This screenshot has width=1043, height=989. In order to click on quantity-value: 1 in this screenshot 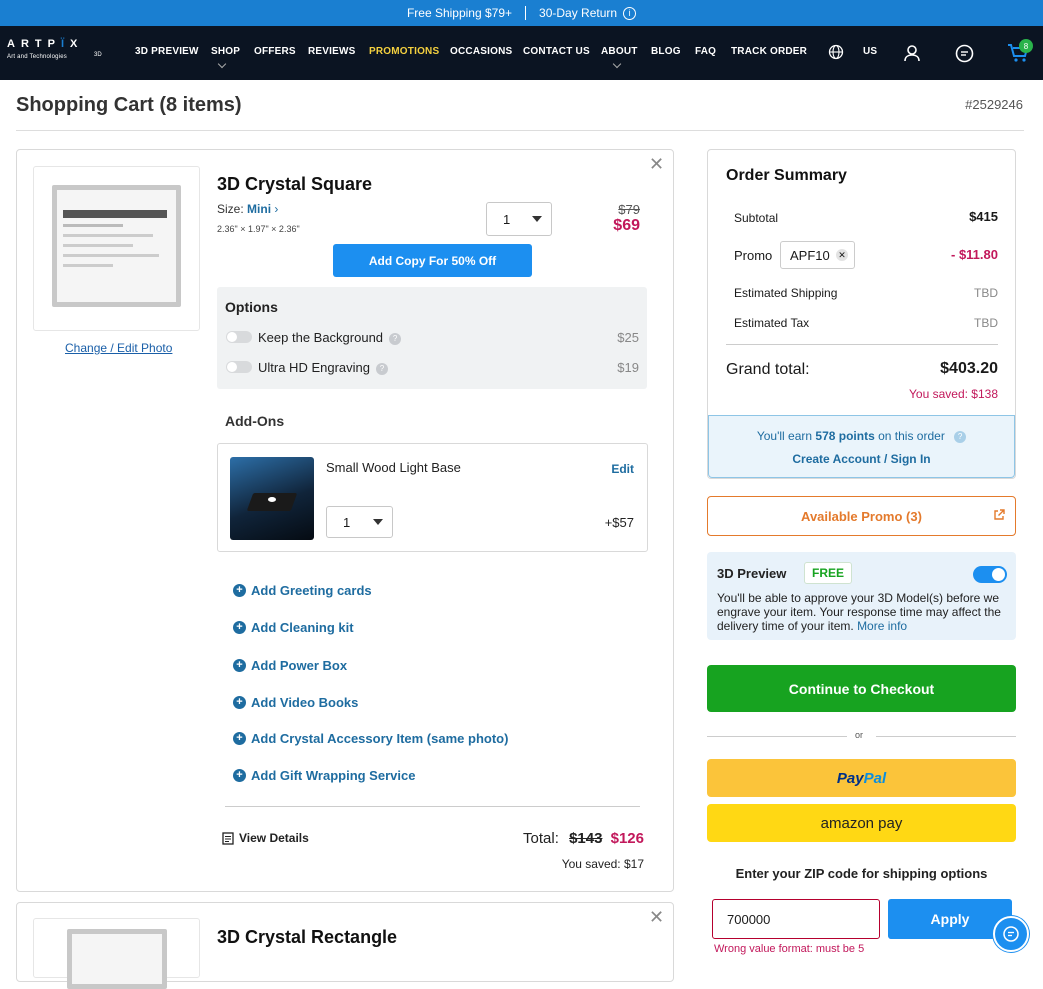, I will do `click(507, 219)`.